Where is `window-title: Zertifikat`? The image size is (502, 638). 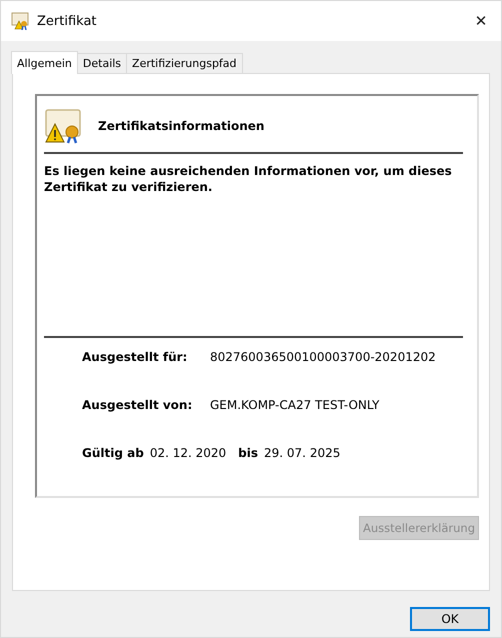 window-title: Zertifikat is located at coordinates (67, 21).